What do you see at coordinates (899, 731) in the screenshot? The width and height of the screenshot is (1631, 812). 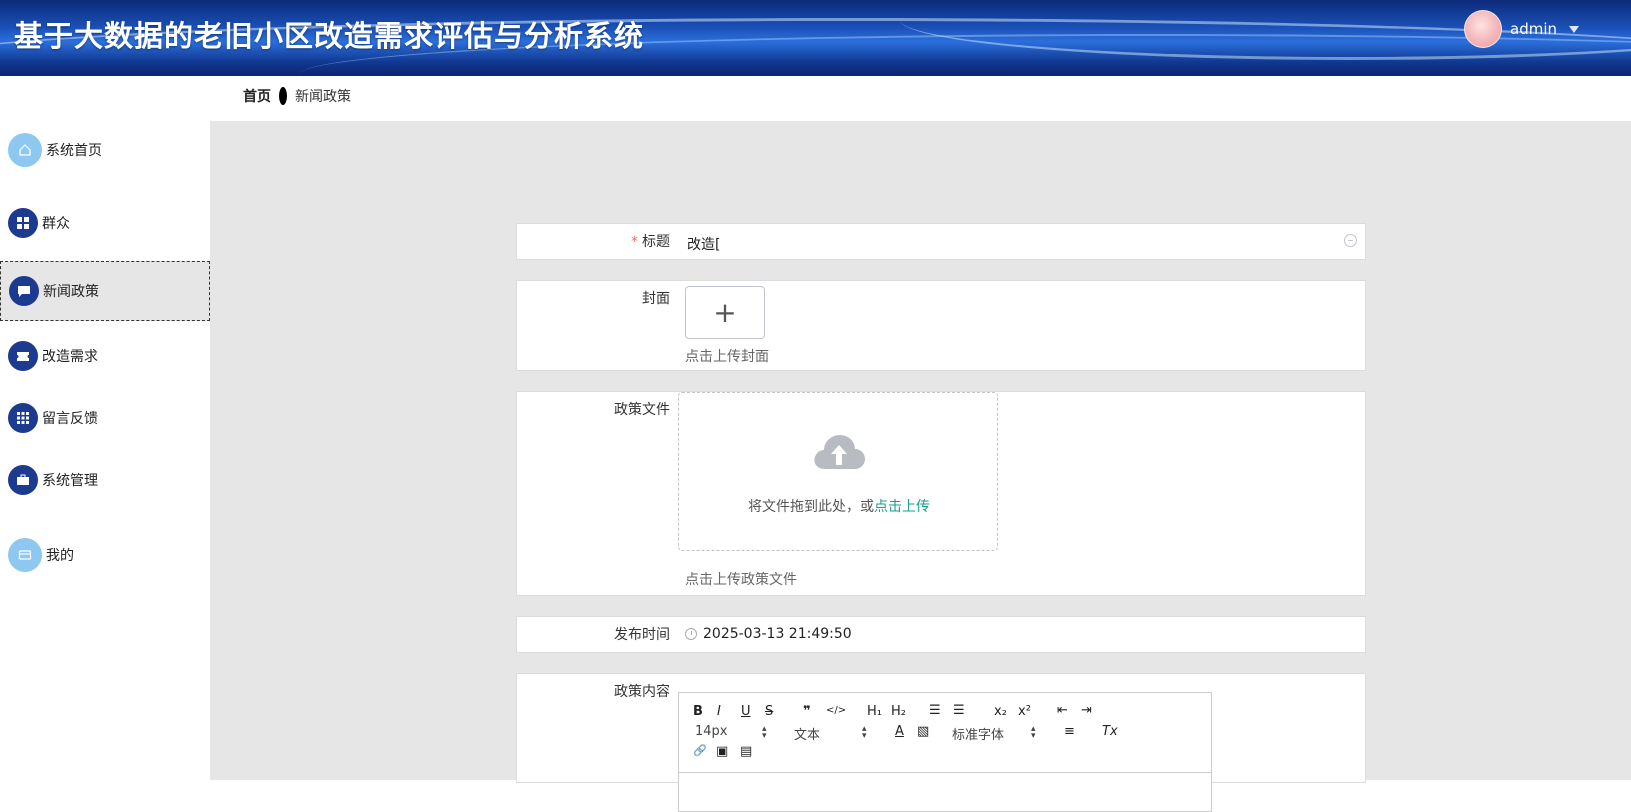 I see `font-color-button: A` at bounding box center [899, 731].